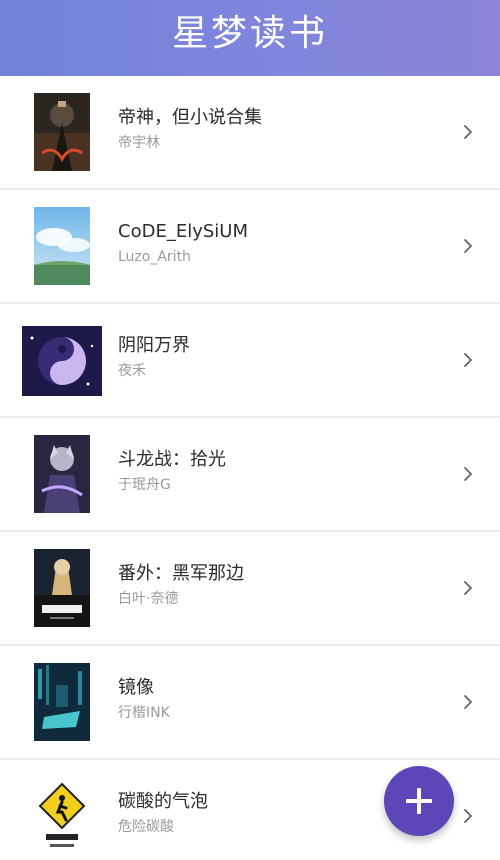 Image resolution: width=500 pixels, height=860 pixels. Describe the element at coordinates (284, 129) in the screenshot. I see `book-info-1: 帝神，但小说合集 帝宇林` at that location.